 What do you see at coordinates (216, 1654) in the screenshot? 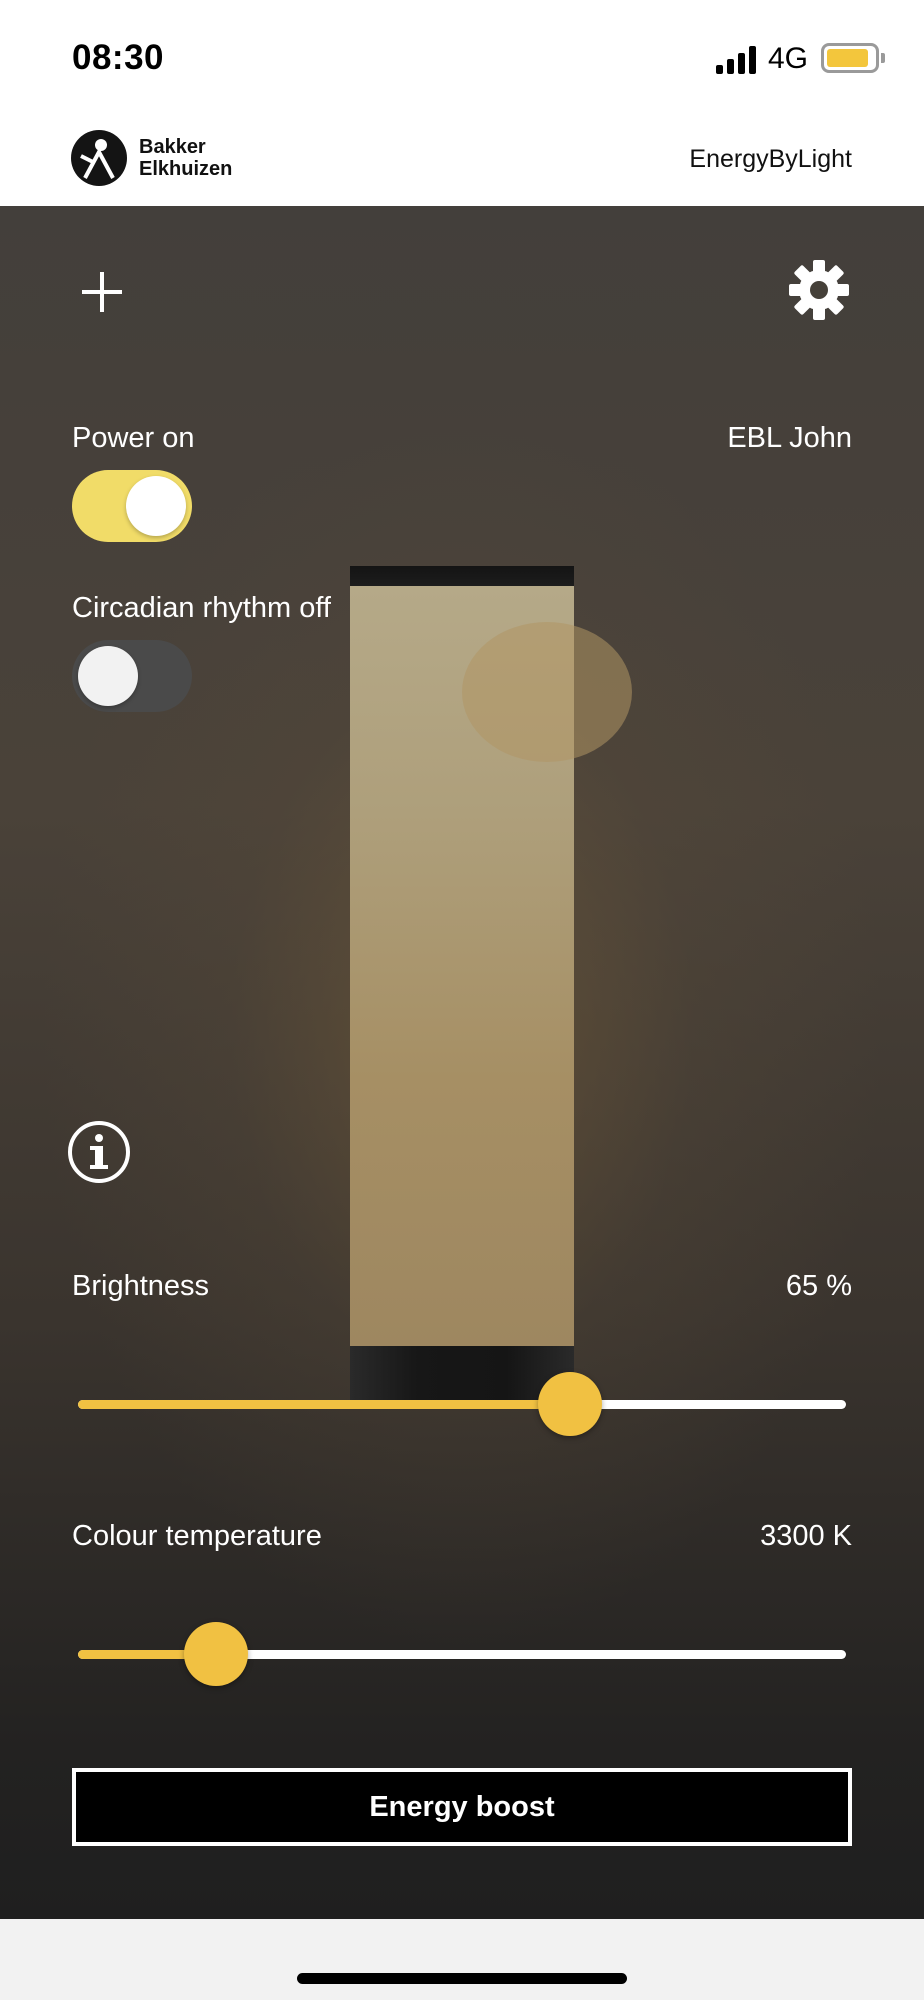
I see `colour-temperature-thumb` at bounding box center [216, 1654].